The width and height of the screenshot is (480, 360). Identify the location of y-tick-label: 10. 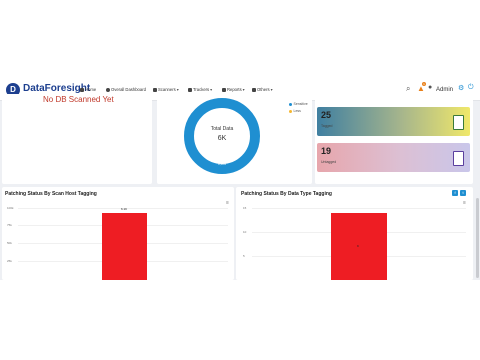
(245, 232).